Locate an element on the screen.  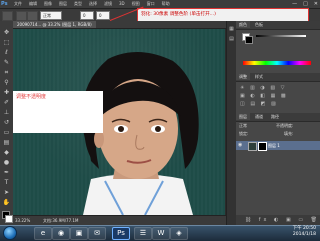
layer-row: ◉ 图层 1 is located at coordinates (278, 146).